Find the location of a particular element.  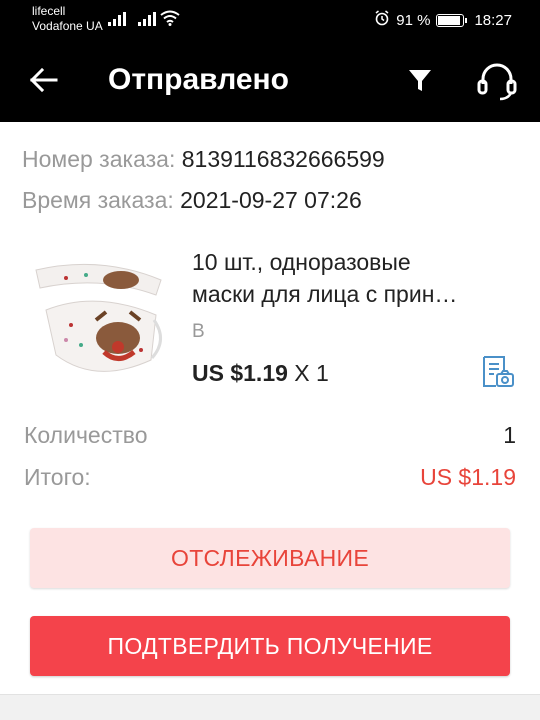

bottom-divider is located at coordinates (270, 707).